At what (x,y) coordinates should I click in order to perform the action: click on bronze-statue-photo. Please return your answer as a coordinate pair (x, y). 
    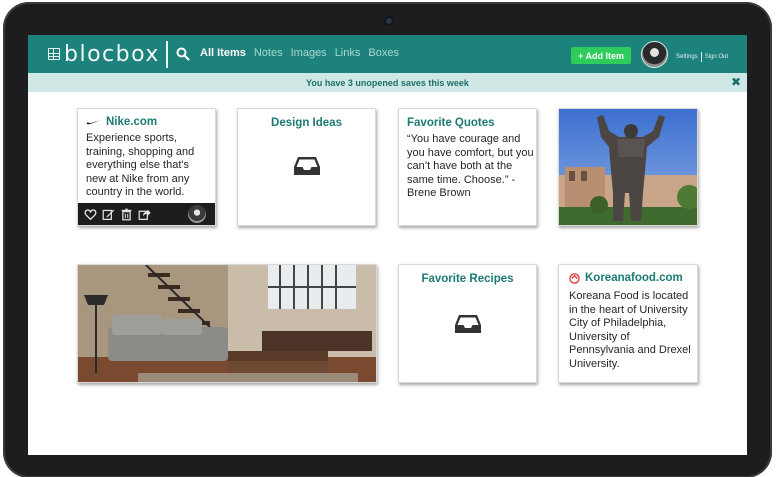
    Looking at the image, I should click on (628, 167).